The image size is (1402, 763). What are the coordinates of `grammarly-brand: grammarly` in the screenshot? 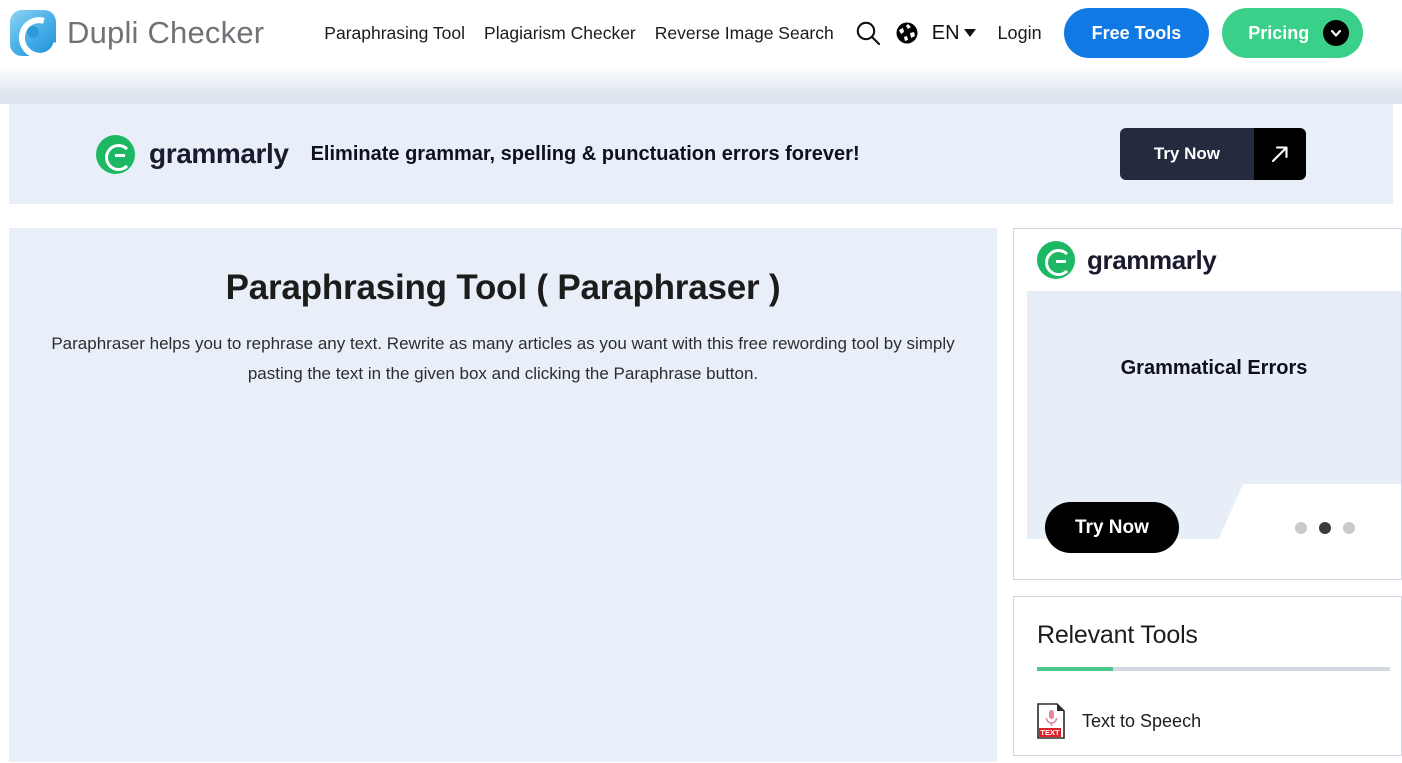 It's located at (192, 154).